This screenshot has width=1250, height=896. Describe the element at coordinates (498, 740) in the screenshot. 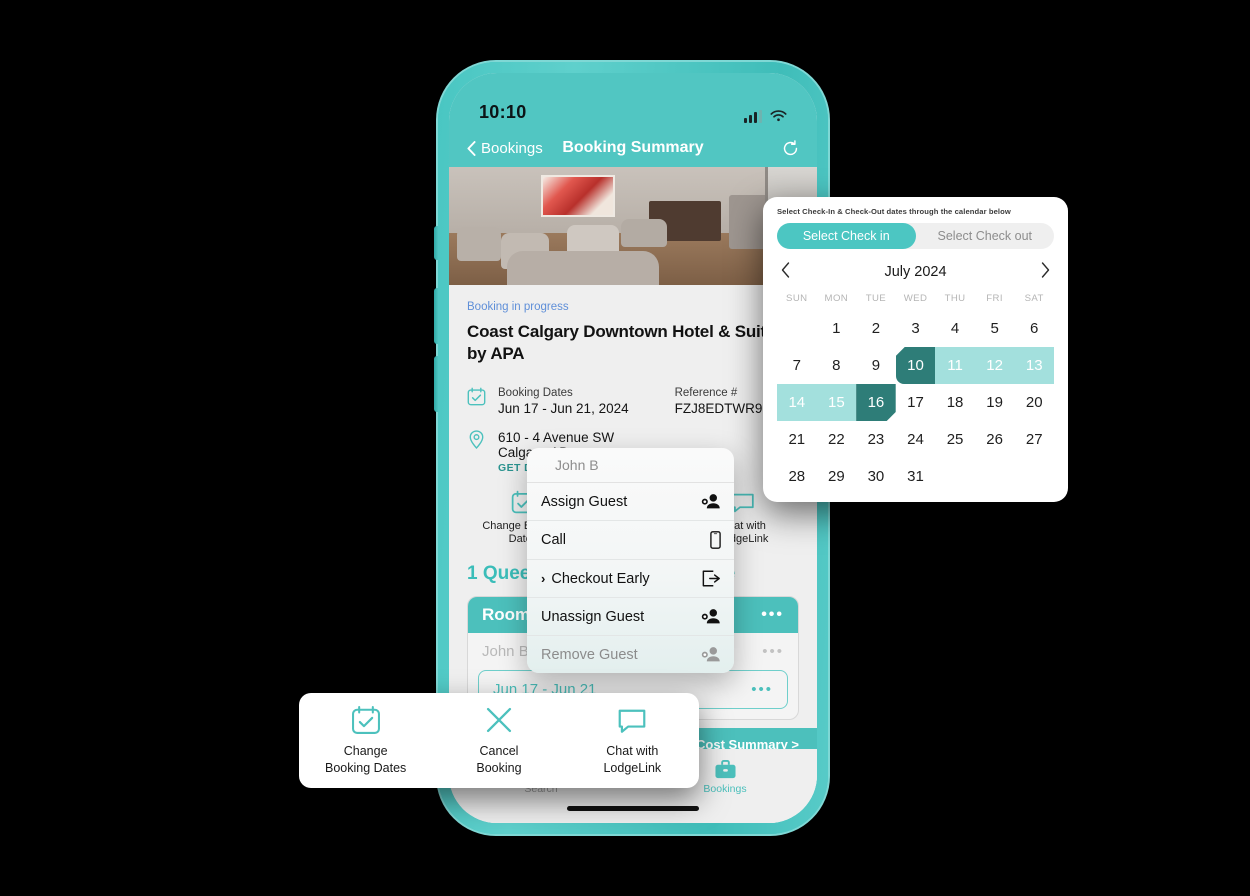

I see `sheet-cancel-booking: Cancel Booking` at that location.